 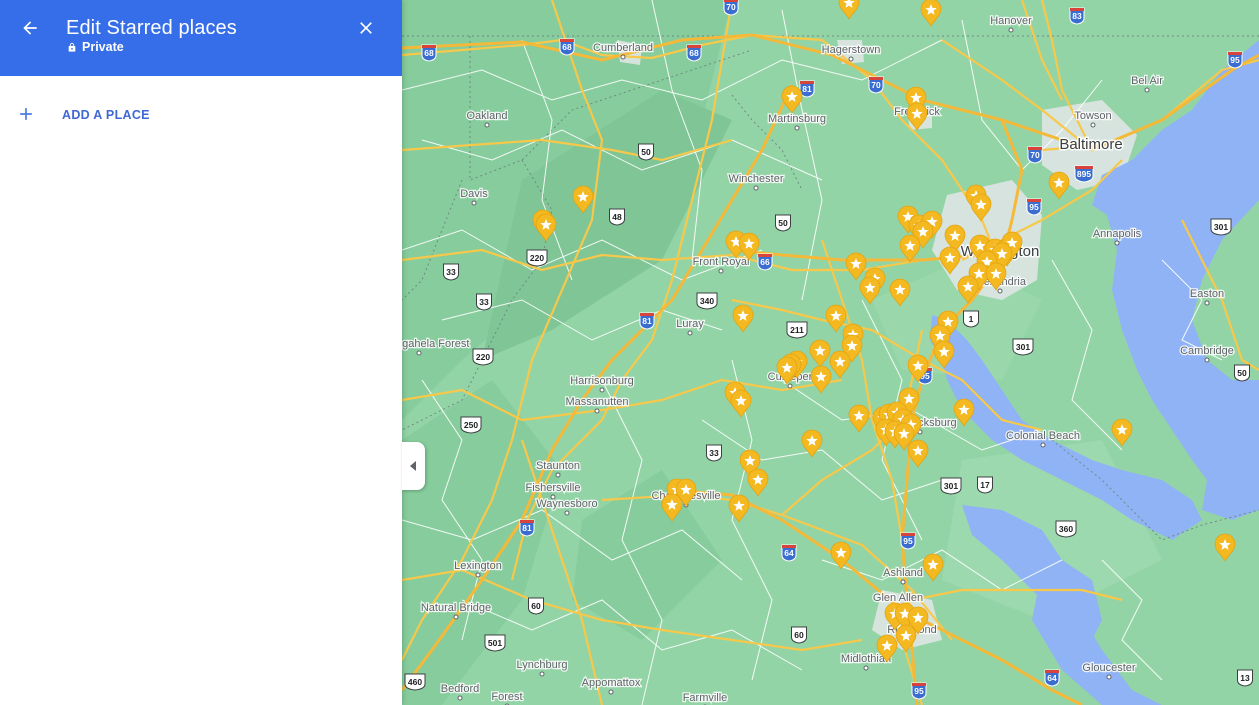 What do you see at coordinates (541, 665) in the screenshot?
I see `city-label: Lynchburg` at bounding box center [541, 665].